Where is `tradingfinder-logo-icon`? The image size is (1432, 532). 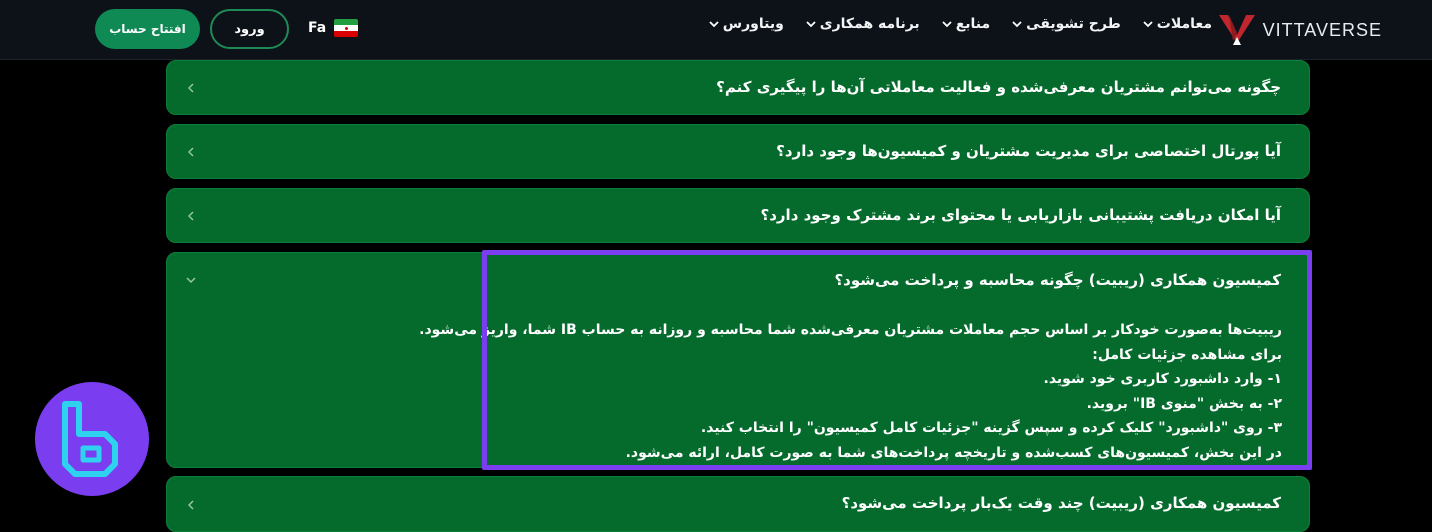 tradingfinder-logo-icon is located at coordinates (90, 439).